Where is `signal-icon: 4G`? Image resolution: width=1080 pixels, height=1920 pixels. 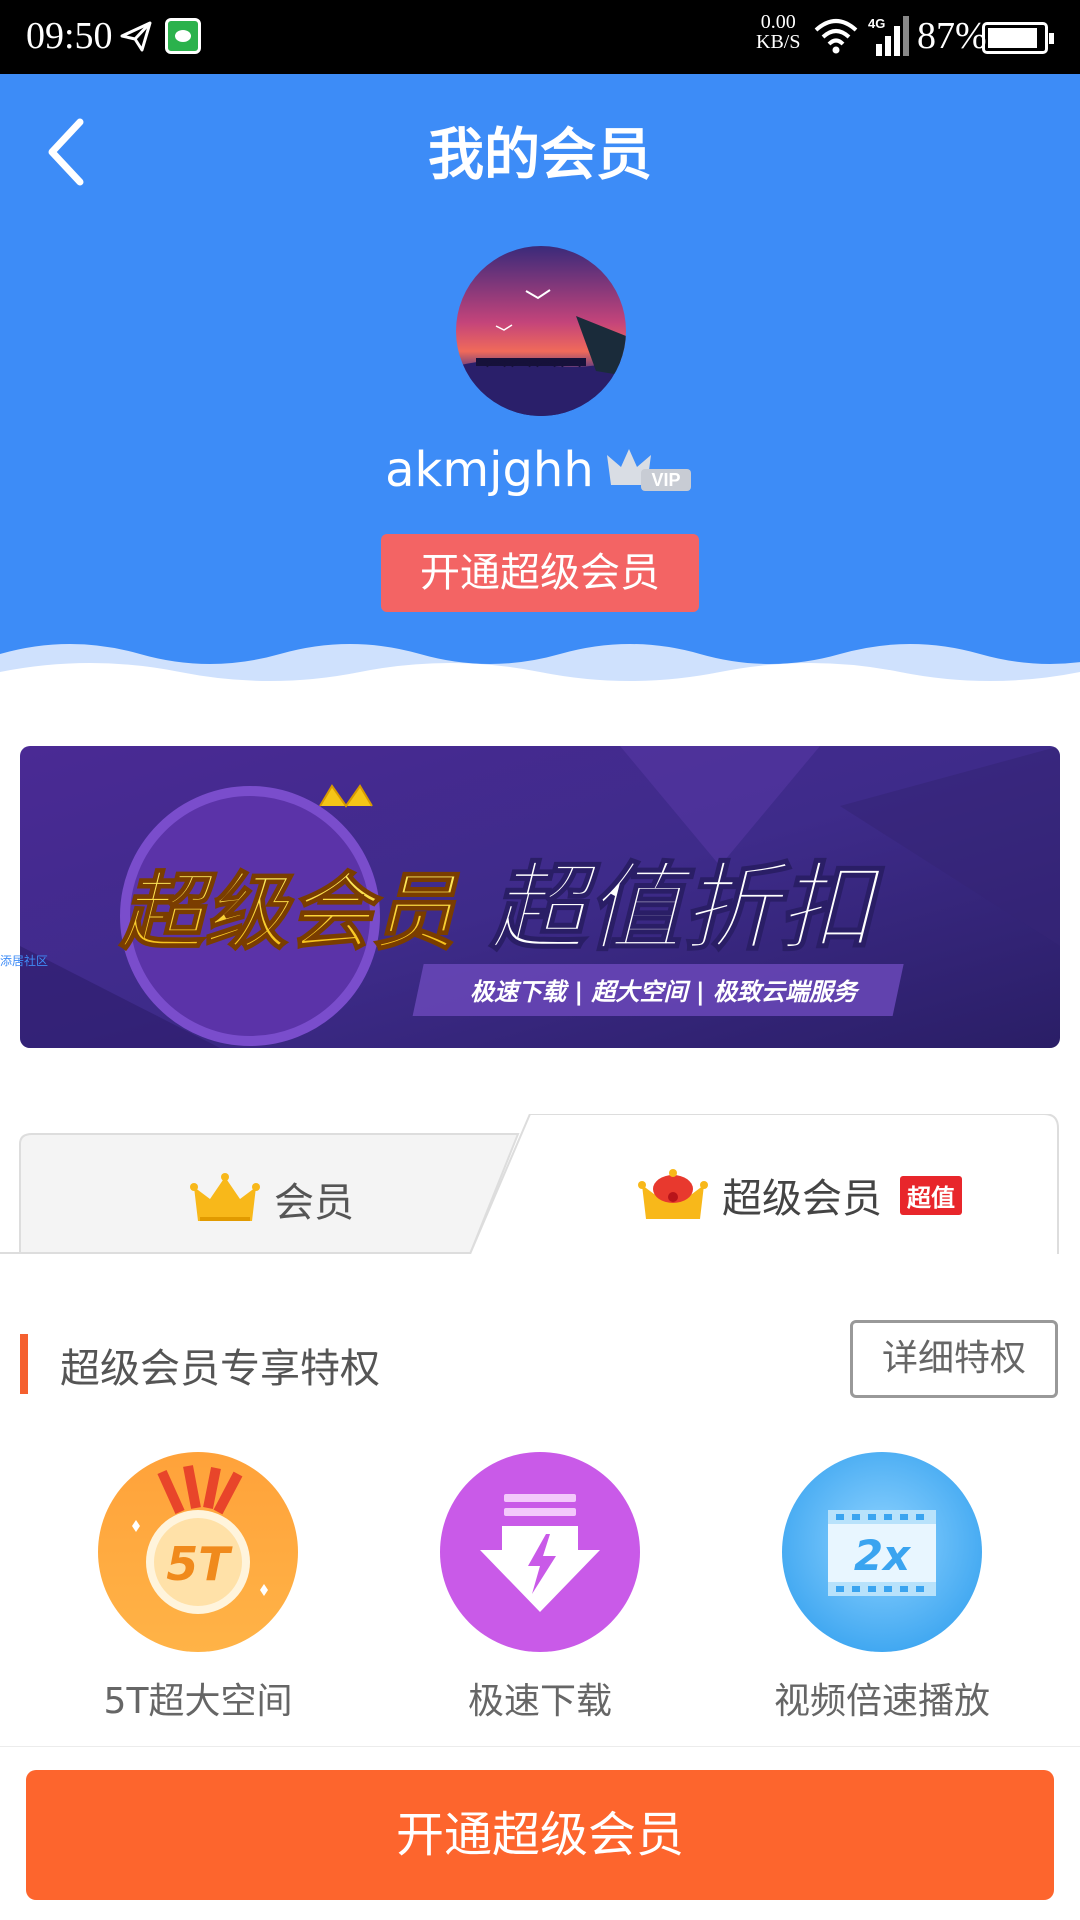
signal-icon: 4G is located at coordinates (888, 36).